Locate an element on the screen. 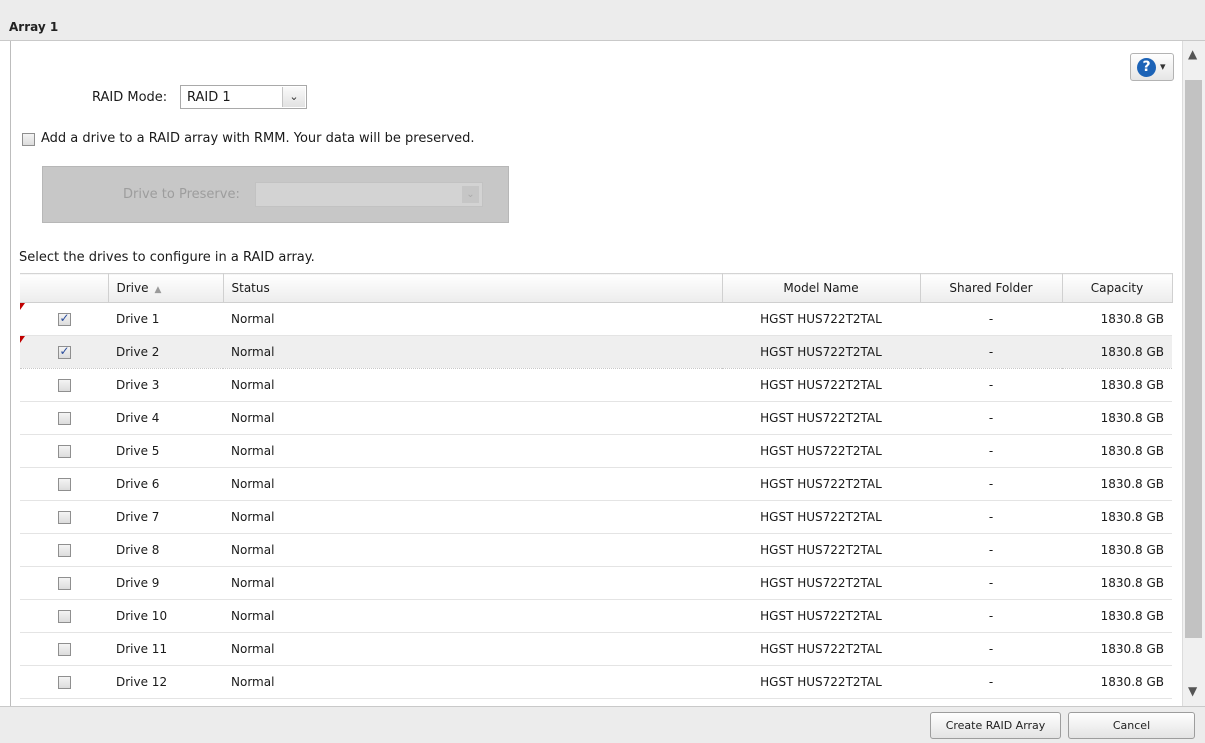 This screenshot has height=743, width=1205. column-header-status: Status is located at coordinates (473, 288).